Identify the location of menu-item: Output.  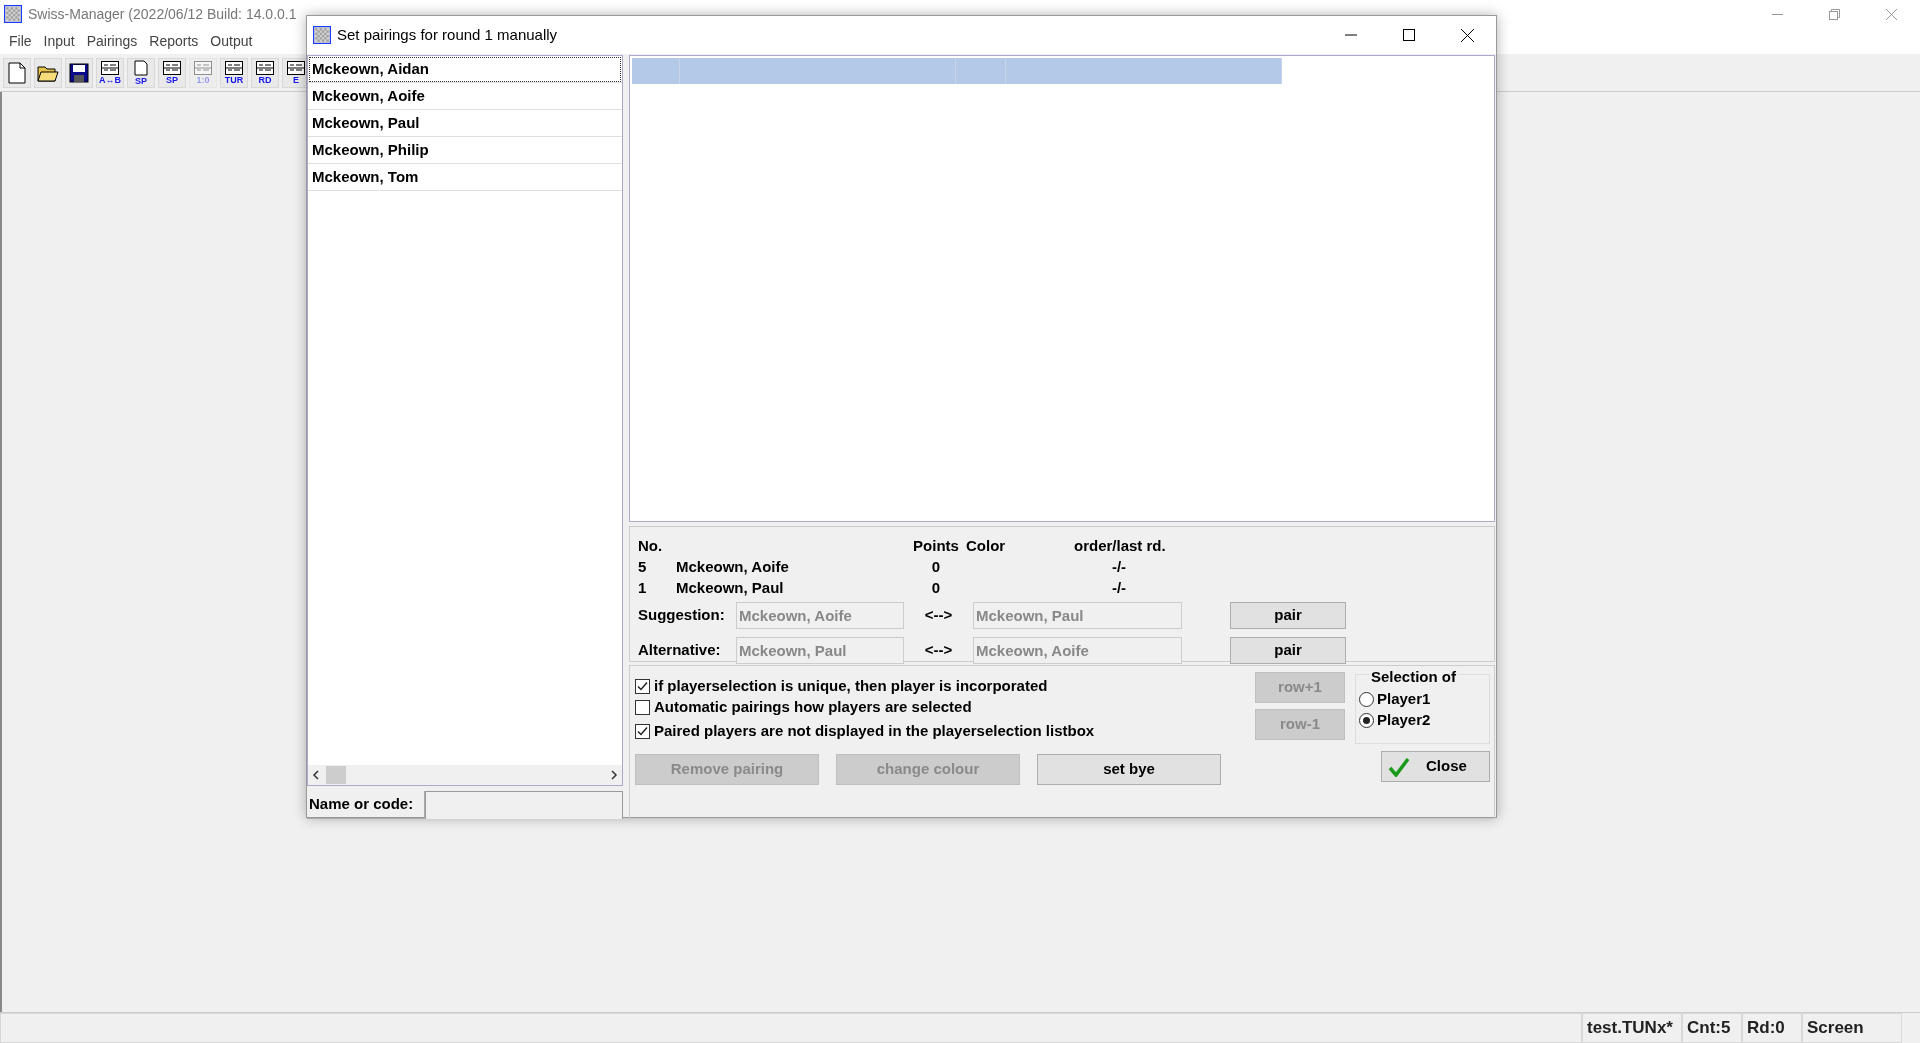
(231, 41).